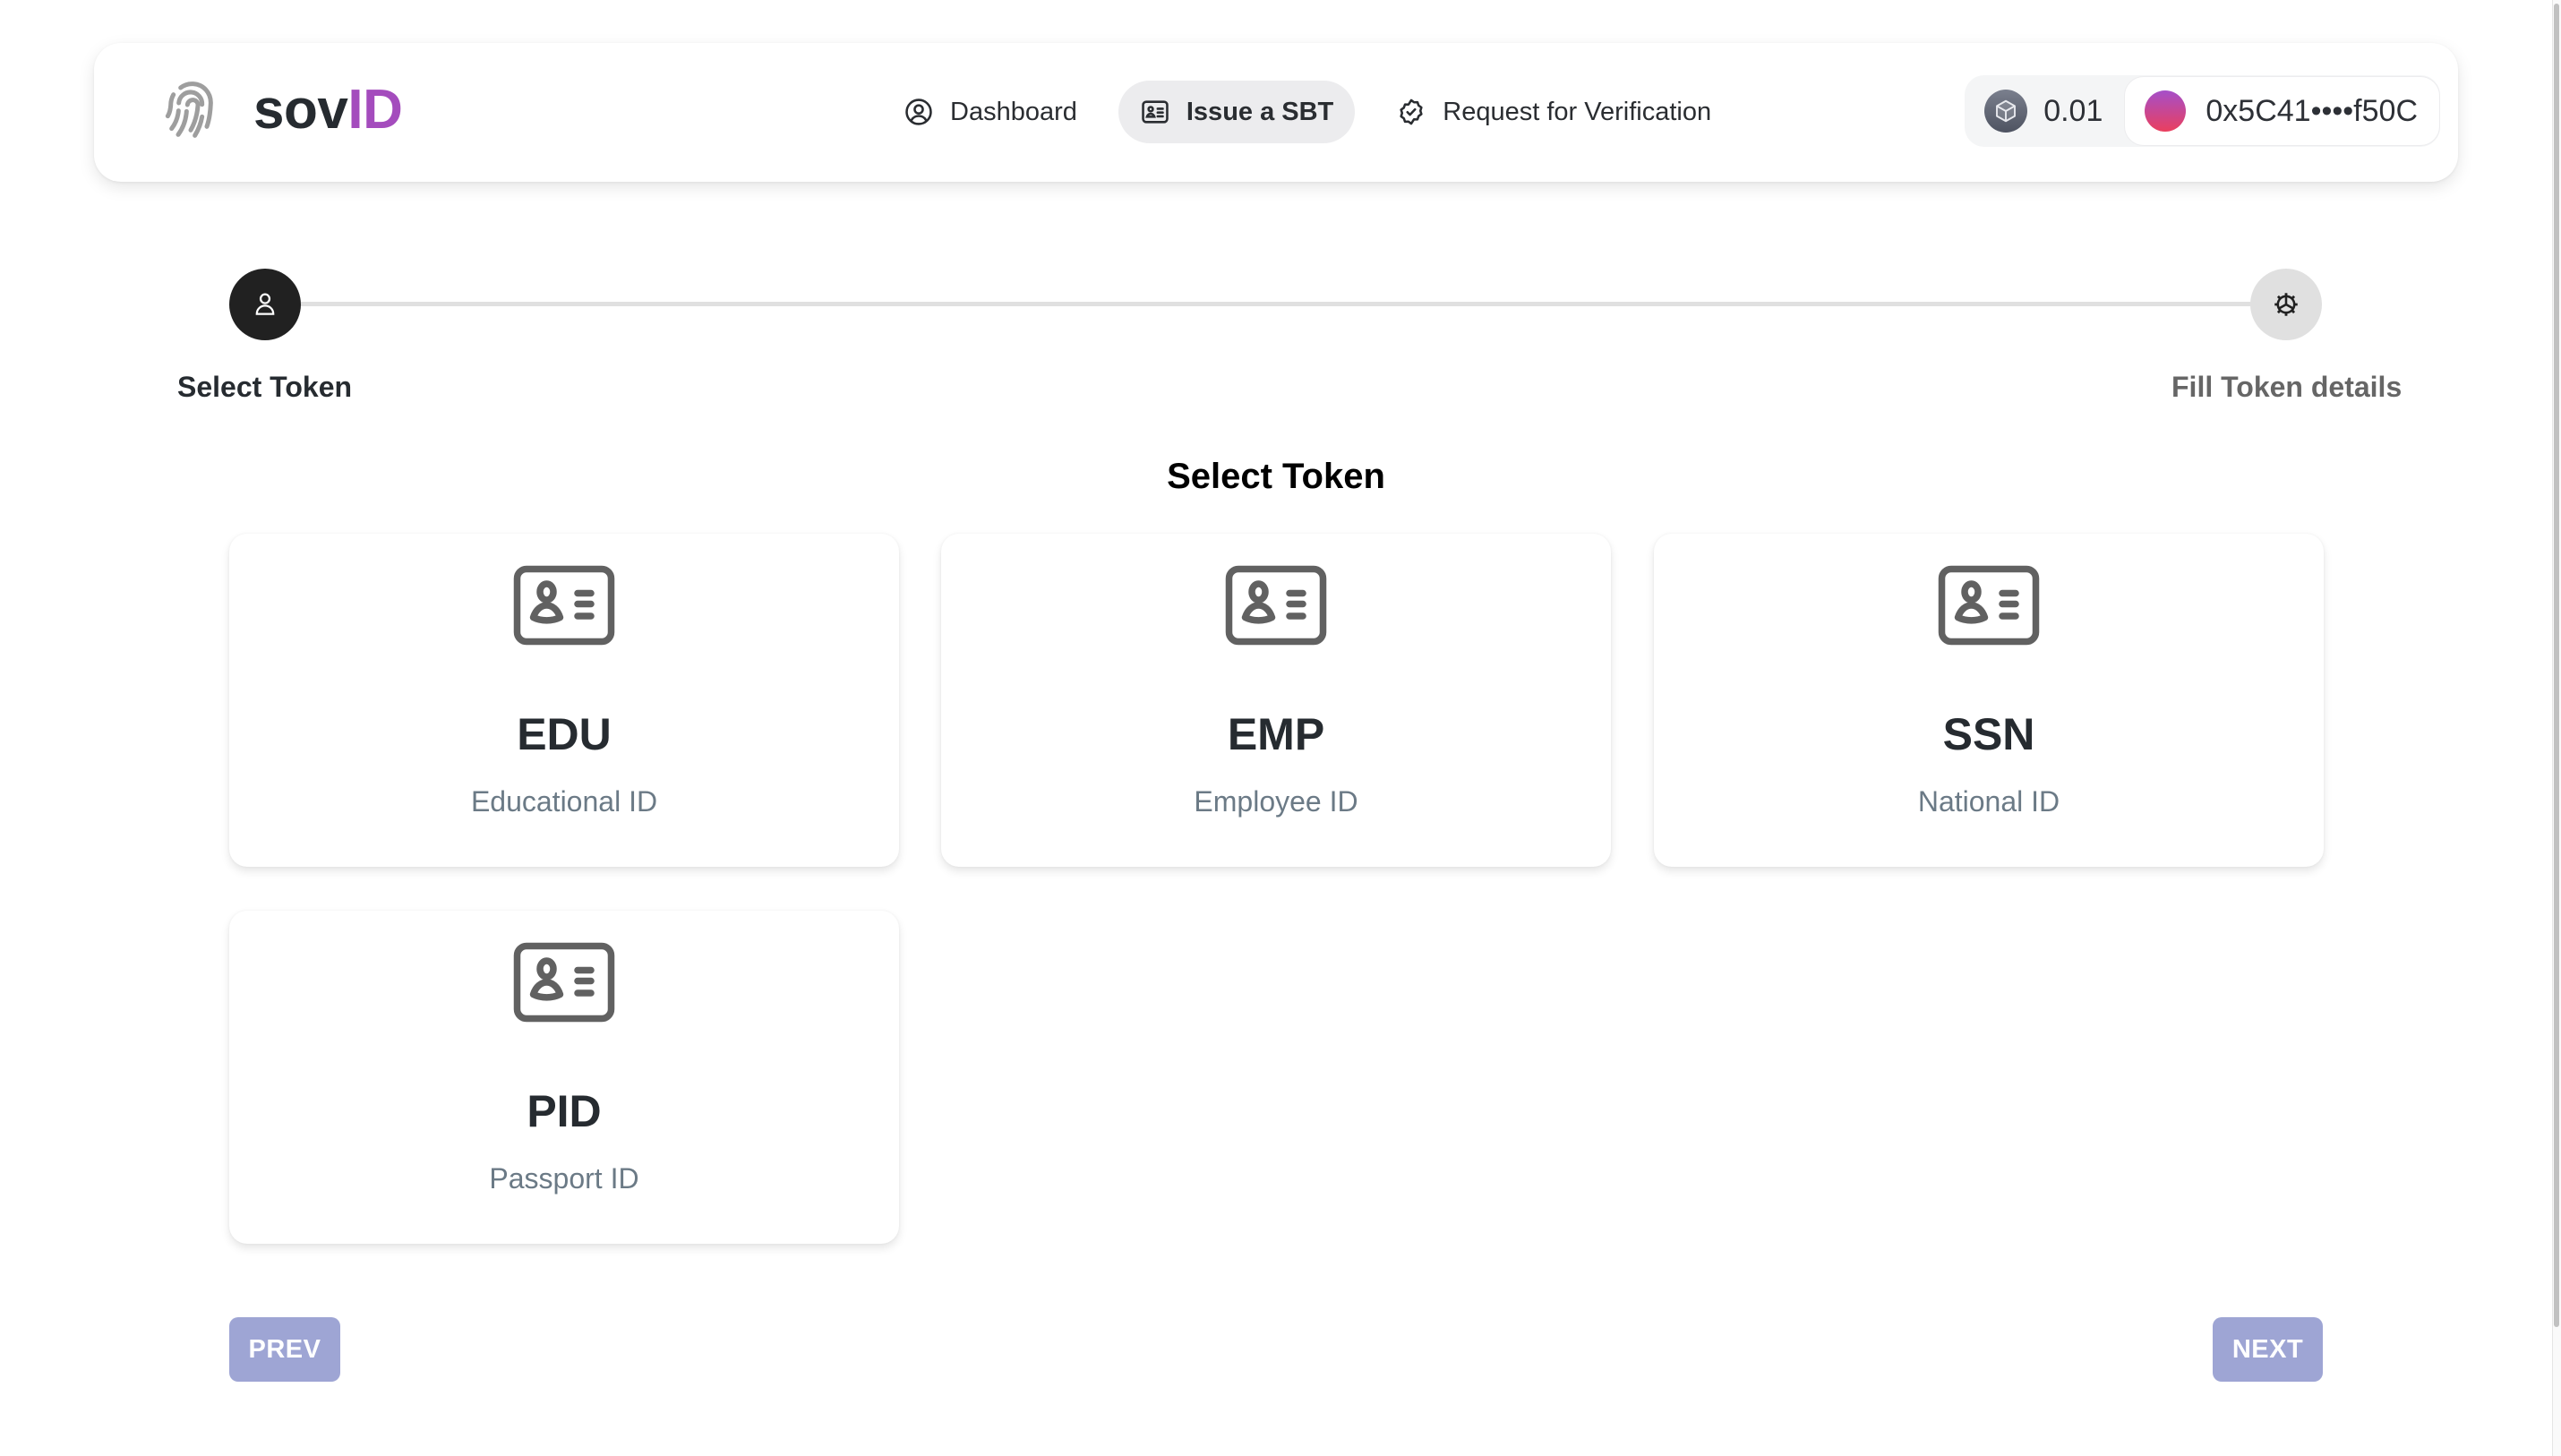 The image size is (2561, 1456). What do you see at coordinates (564, 1178) in the screenshot?
I see `token-description: Passport ID` at bounding box center [564, 1178].